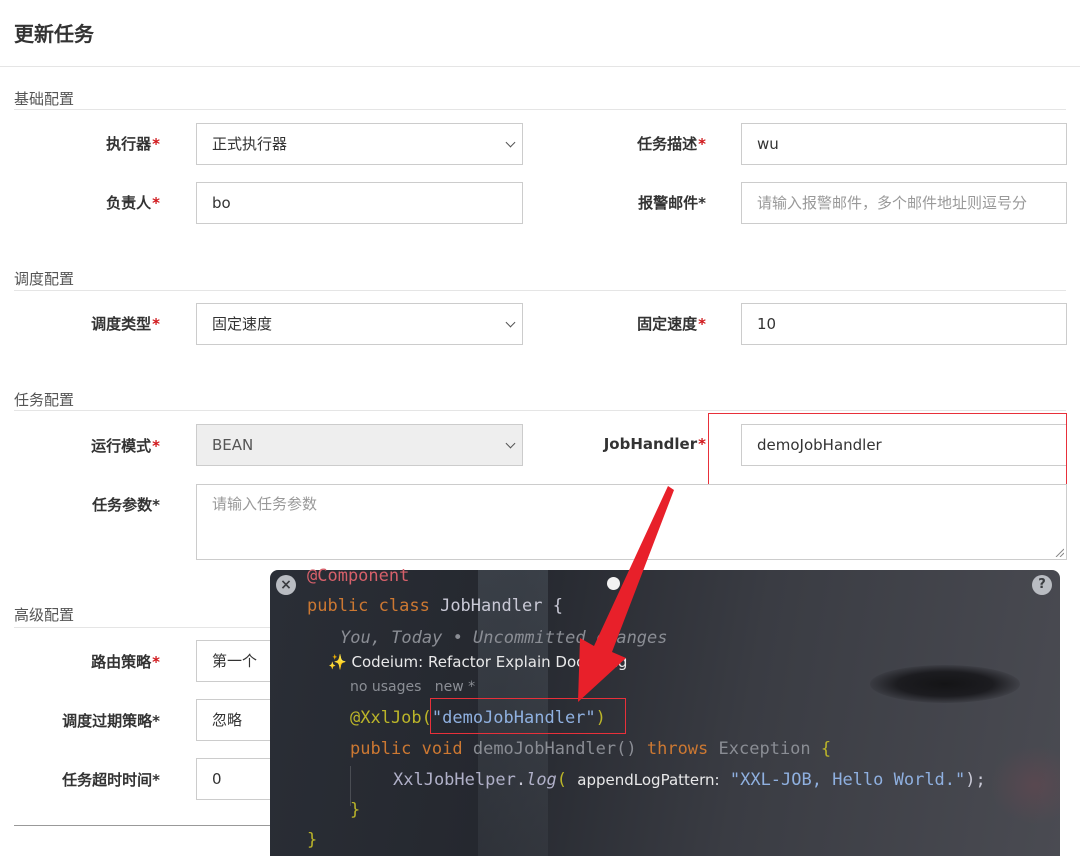 The height and width of the screenshot is (856, 1080). What do you see at coordinates (904, 203) in the screenshot?
I see `alarm-email-input: 请输入报警邮件，多个邮件地址则逗号分` at bounding box center [904, 203].